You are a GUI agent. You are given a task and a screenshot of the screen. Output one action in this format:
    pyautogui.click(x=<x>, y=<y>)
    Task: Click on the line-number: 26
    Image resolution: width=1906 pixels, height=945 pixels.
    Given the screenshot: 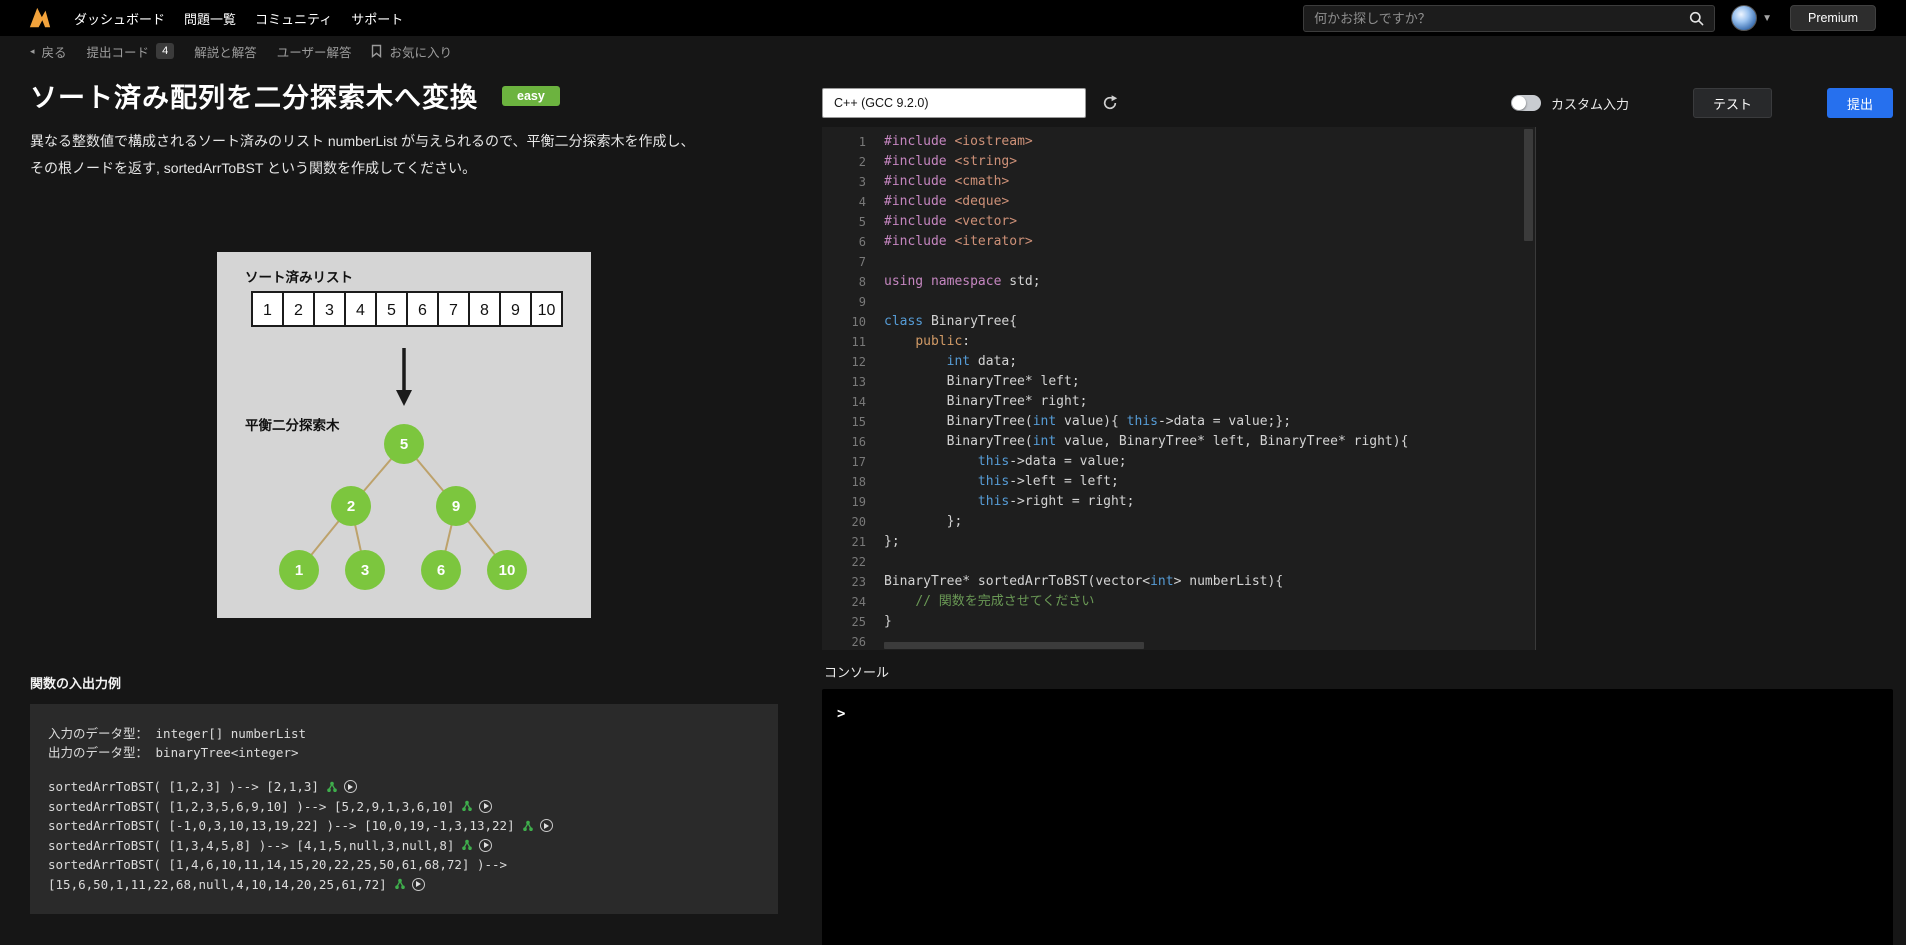 What is the action you would take?
    pyautogui.click(x=858, y=642)
    